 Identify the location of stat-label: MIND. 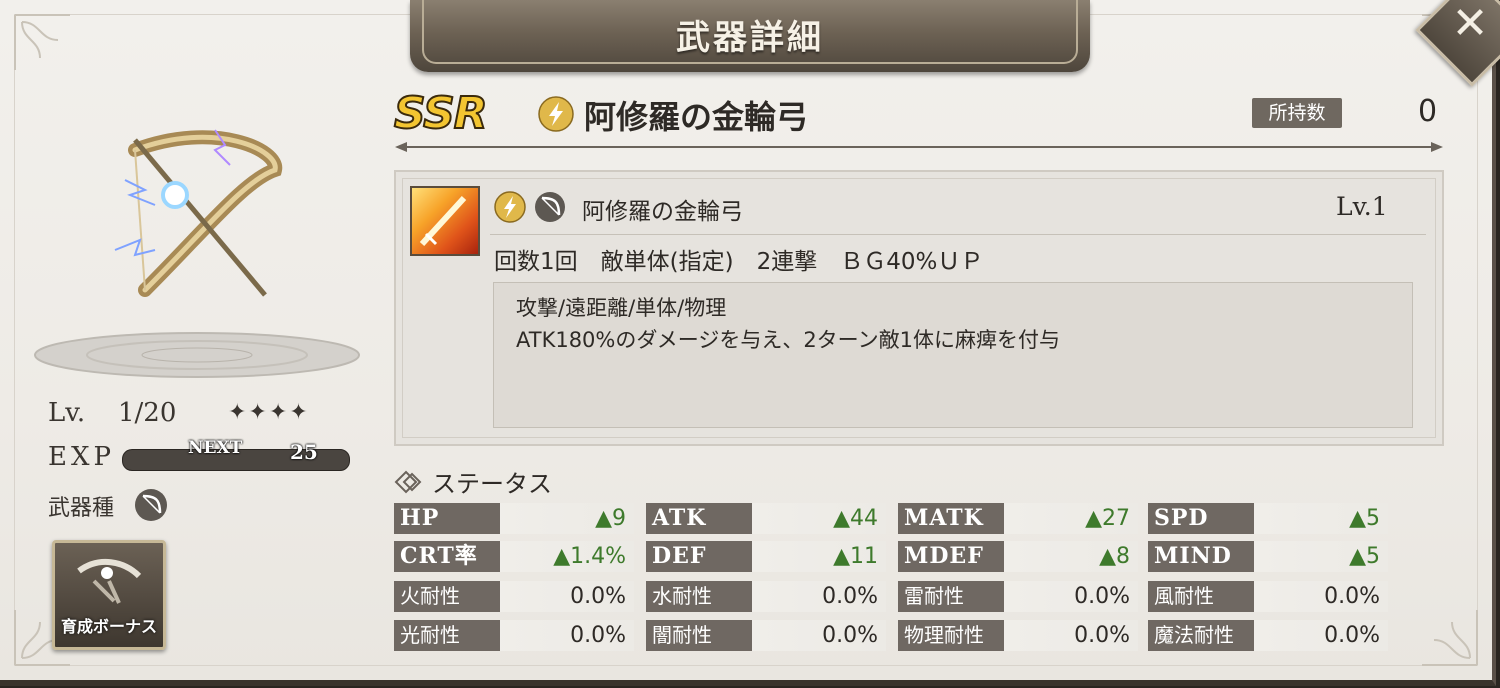
(1201, 556).